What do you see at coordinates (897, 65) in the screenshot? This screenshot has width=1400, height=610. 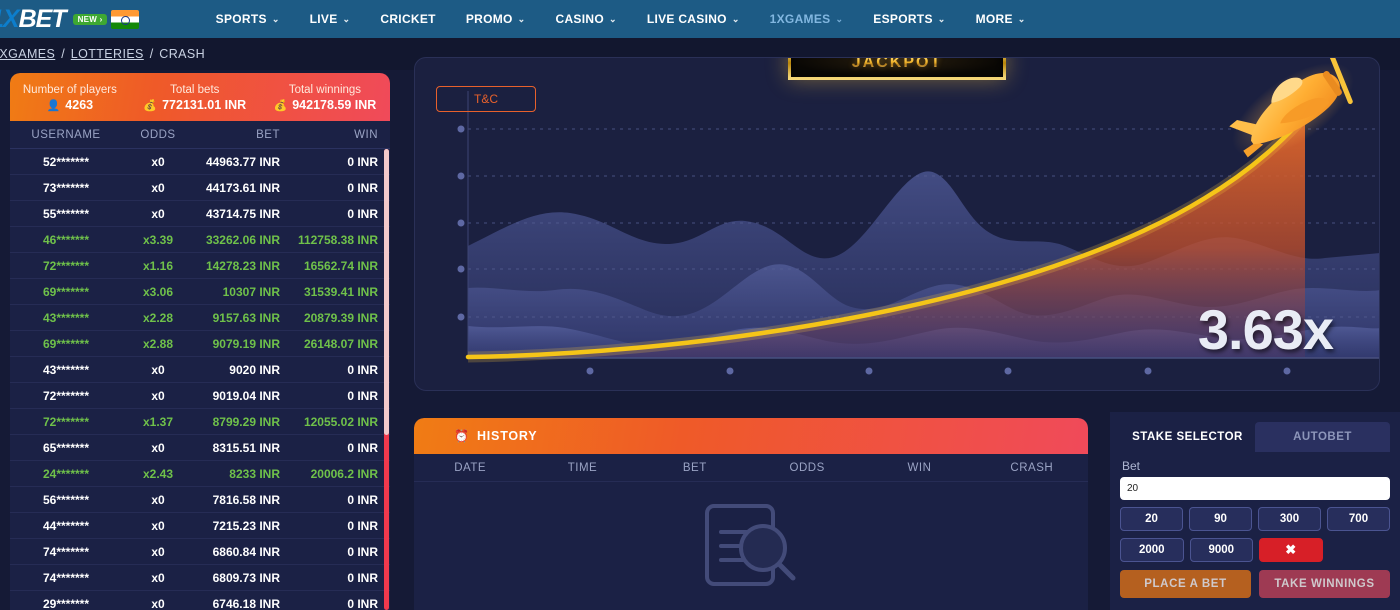 I see `jackpot-label: JACKPOT` at bounding box center [897, 65].